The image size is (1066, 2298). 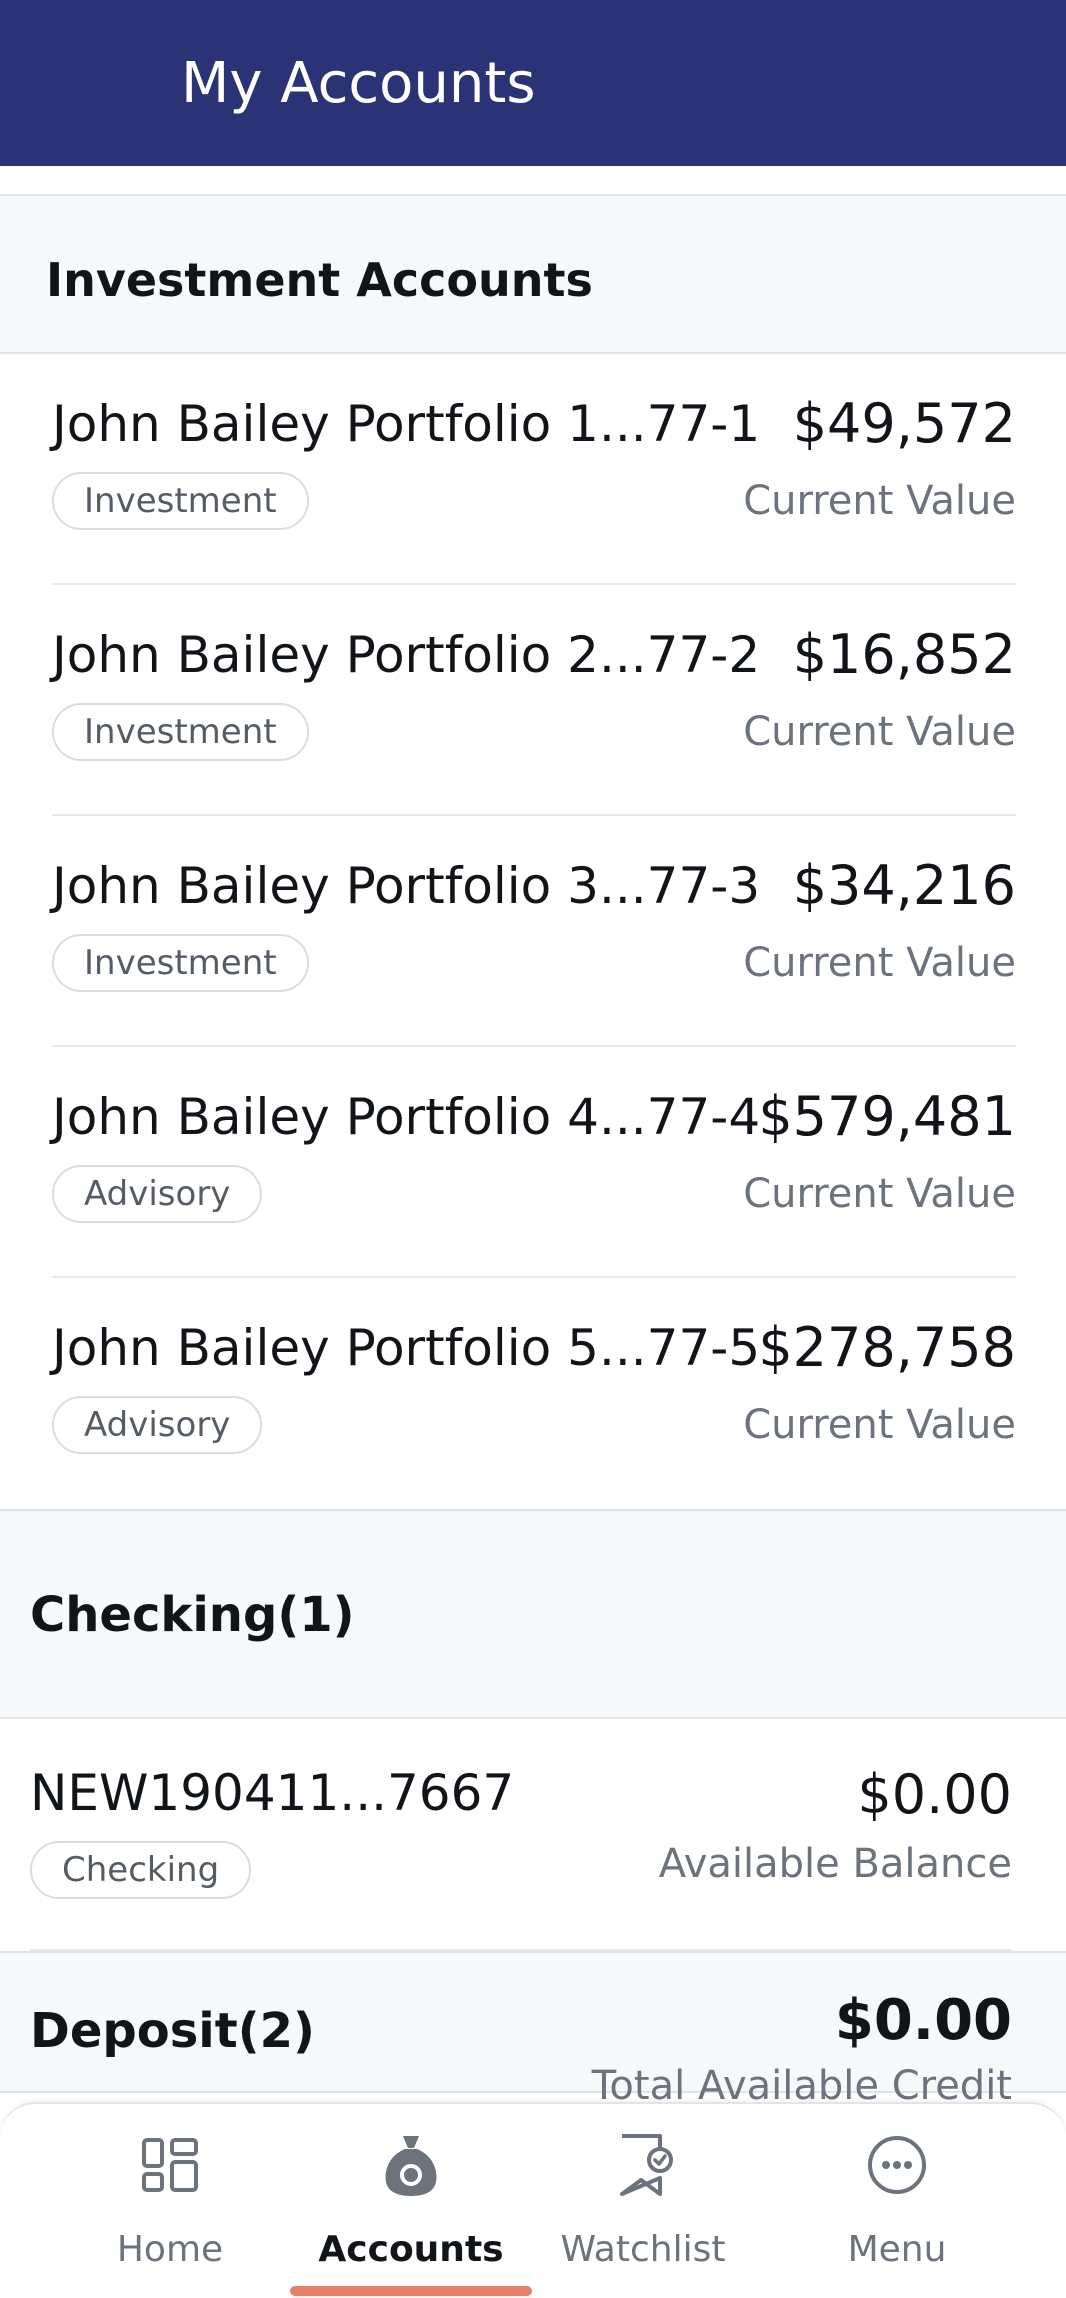 What do you see at coordinates (358, 83) in the screenshot?
I see `page-title: My Accounts` at bounding box center [358, 83].